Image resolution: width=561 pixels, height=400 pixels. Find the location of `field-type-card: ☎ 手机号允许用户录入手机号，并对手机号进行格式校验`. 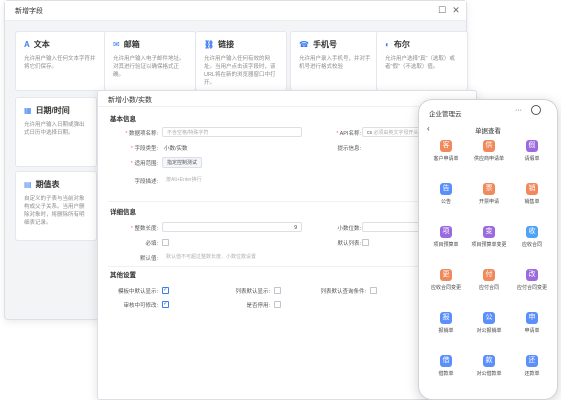

field-type-card: ☎ 手机号允许用户录入手机号，并对手机号进行格式校验 is located at coordinates (336, 61).